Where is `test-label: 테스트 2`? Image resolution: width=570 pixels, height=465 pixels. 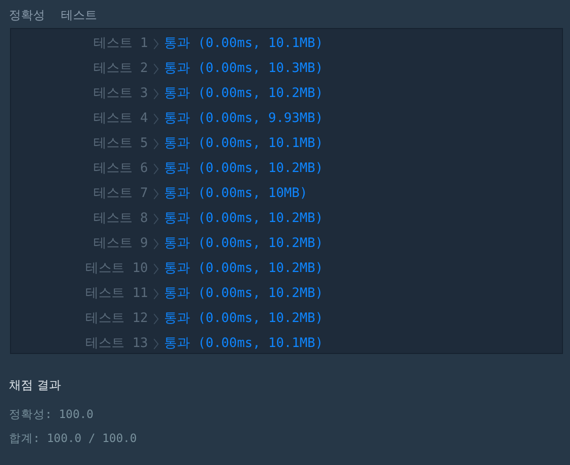 test-label: 테스트 2 is located at coordinates (120, 69).